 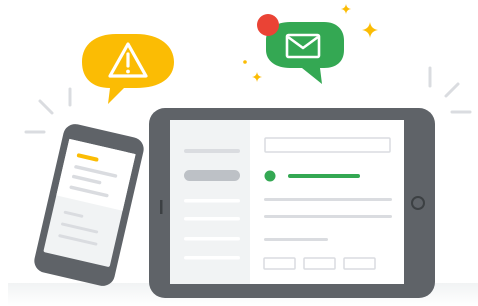 What do you see at coordinates (161, 207) in the screenshot?
I see `tablet-side-button` at bounding box center [161, 207].